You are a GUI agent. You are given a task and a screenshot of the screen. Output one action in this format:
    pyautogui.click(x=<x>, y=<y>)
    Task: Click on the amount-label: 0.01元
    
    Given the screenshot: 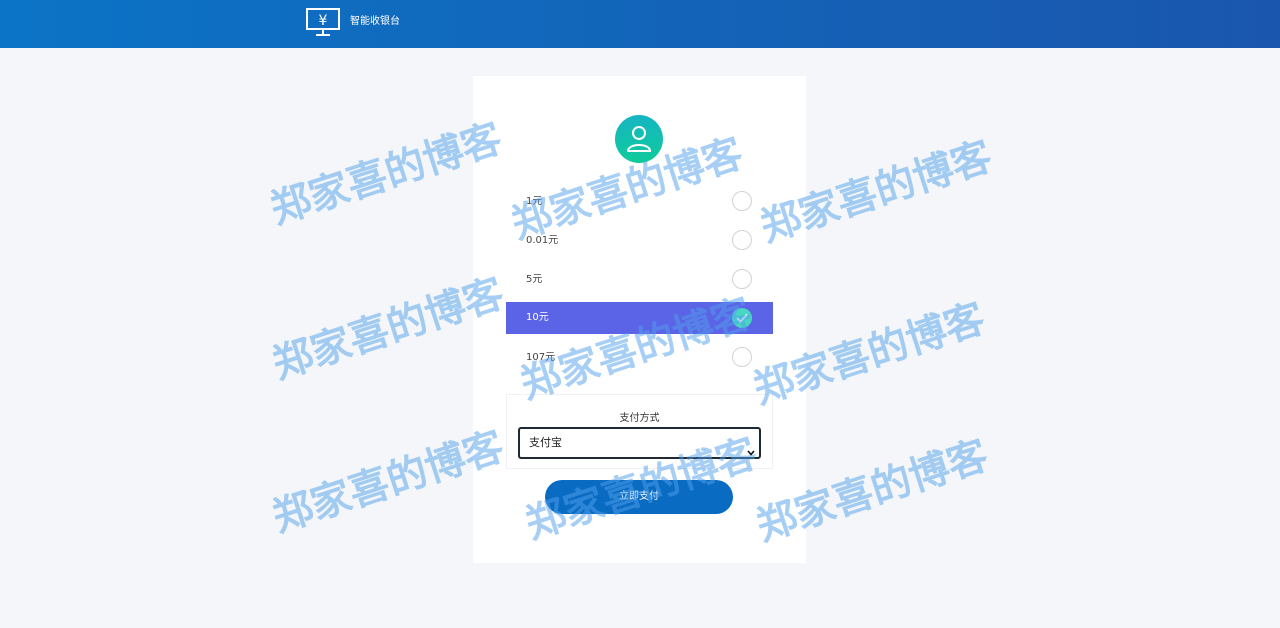 What is the action you would take?
    pyautogui.click(x=542, y=240)
    